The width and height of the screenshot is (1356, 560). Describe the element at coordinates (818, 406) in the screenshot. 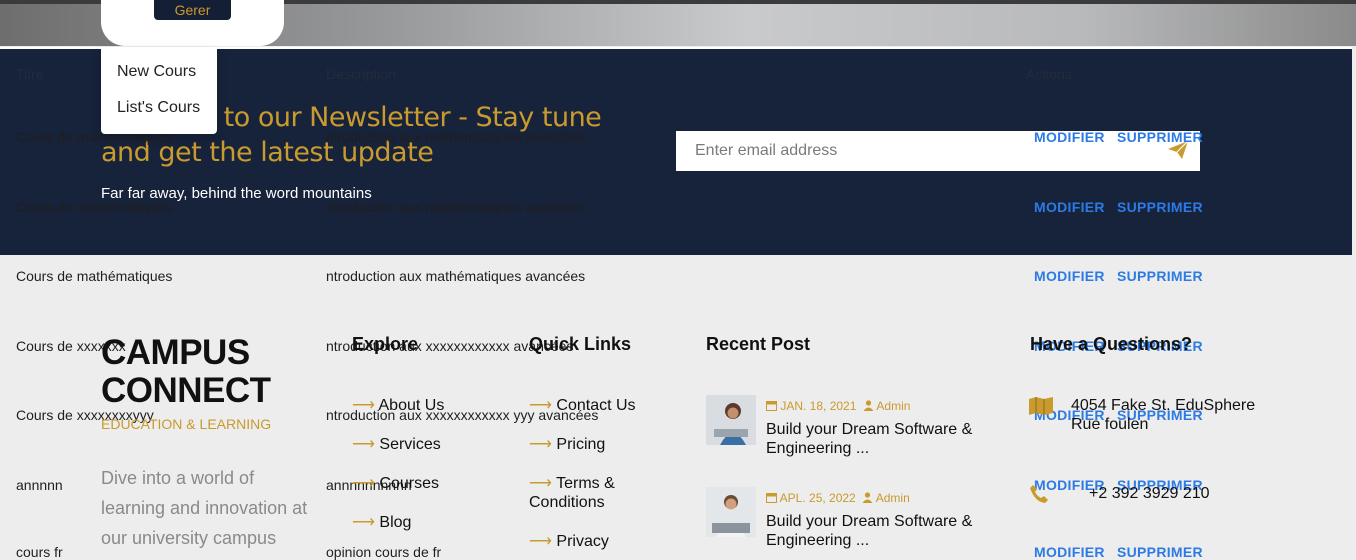

I see `post-date: JAN. 18, 2021` at that location.